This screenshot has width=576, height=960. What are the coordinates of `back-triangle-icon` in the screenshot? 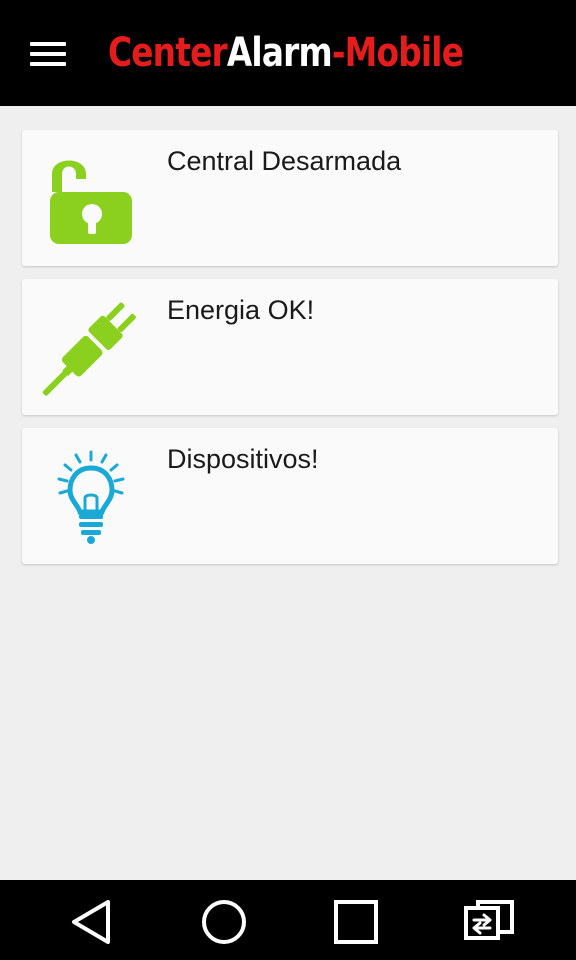 It's located at (91, 922).